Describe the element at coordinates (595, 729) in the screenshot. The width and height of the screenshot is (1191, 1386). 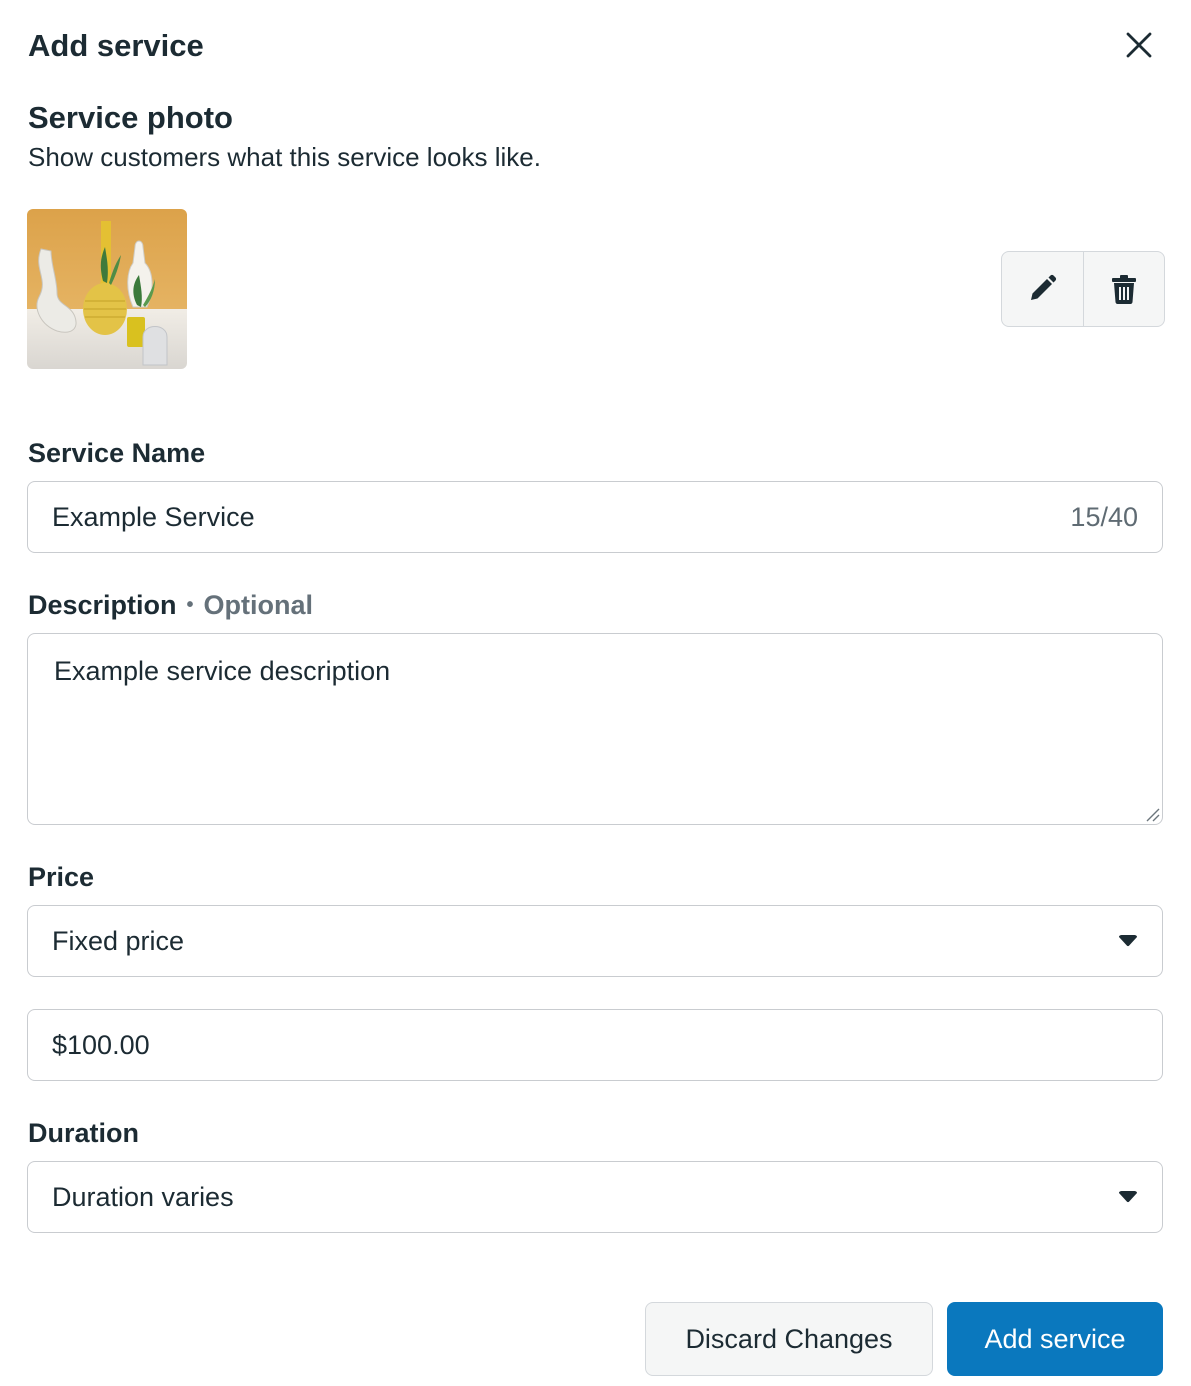
I see `description-textarea: Example service description` at that location.